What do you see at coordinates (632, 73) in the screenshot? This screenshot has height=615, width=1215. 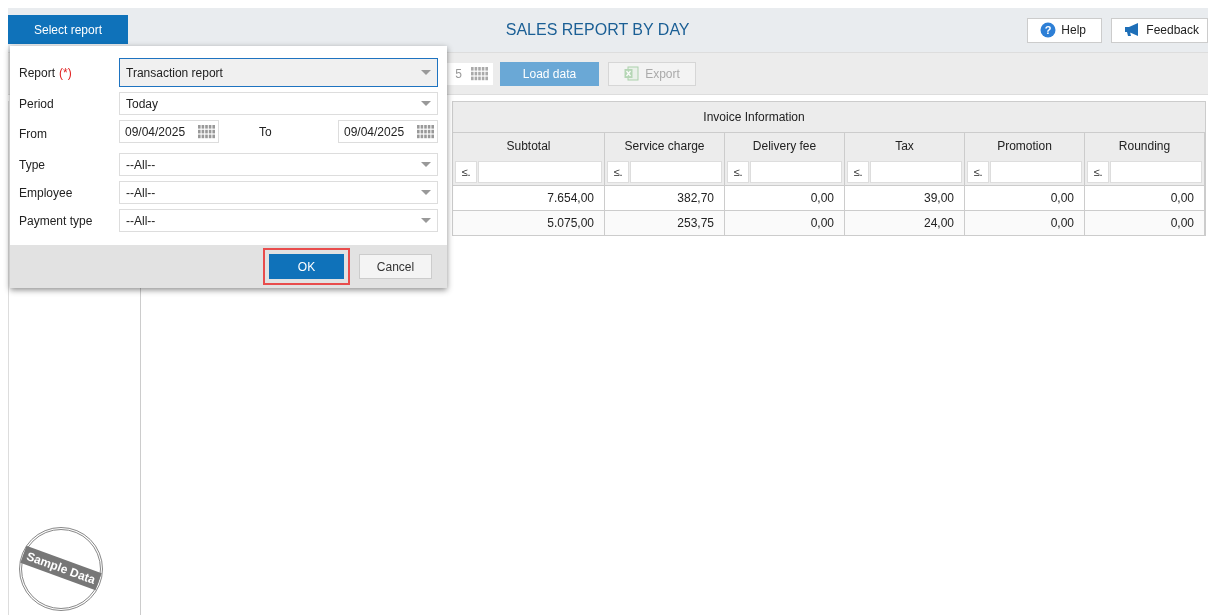 I see `spreadsheet-icon` at bounding box center [632, 73].